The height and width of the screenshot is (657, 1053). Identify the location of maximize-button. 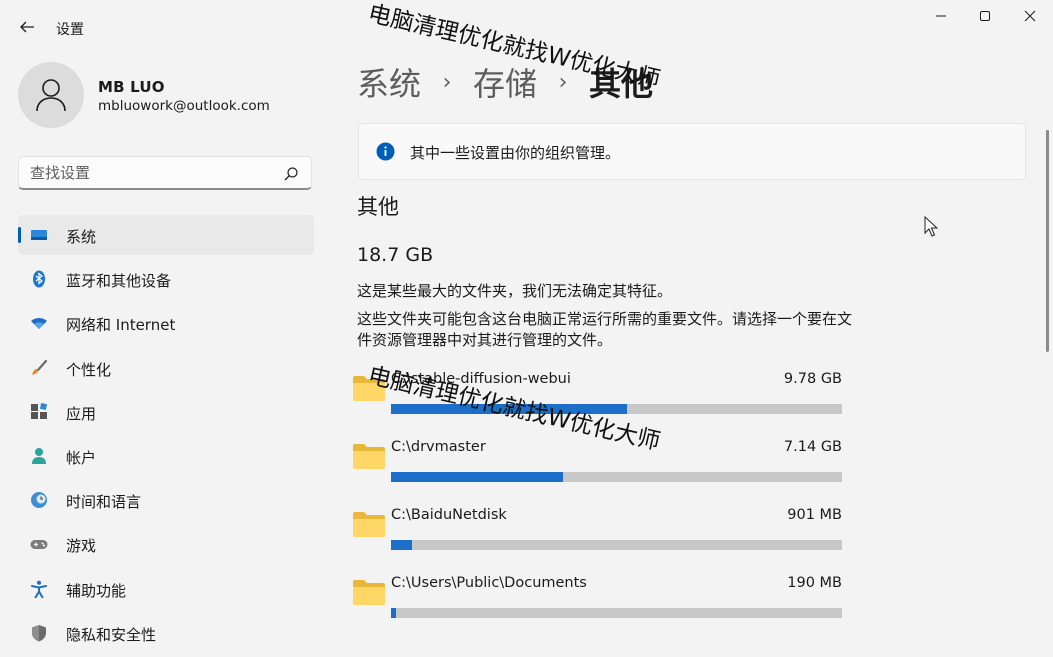
(985, 16).